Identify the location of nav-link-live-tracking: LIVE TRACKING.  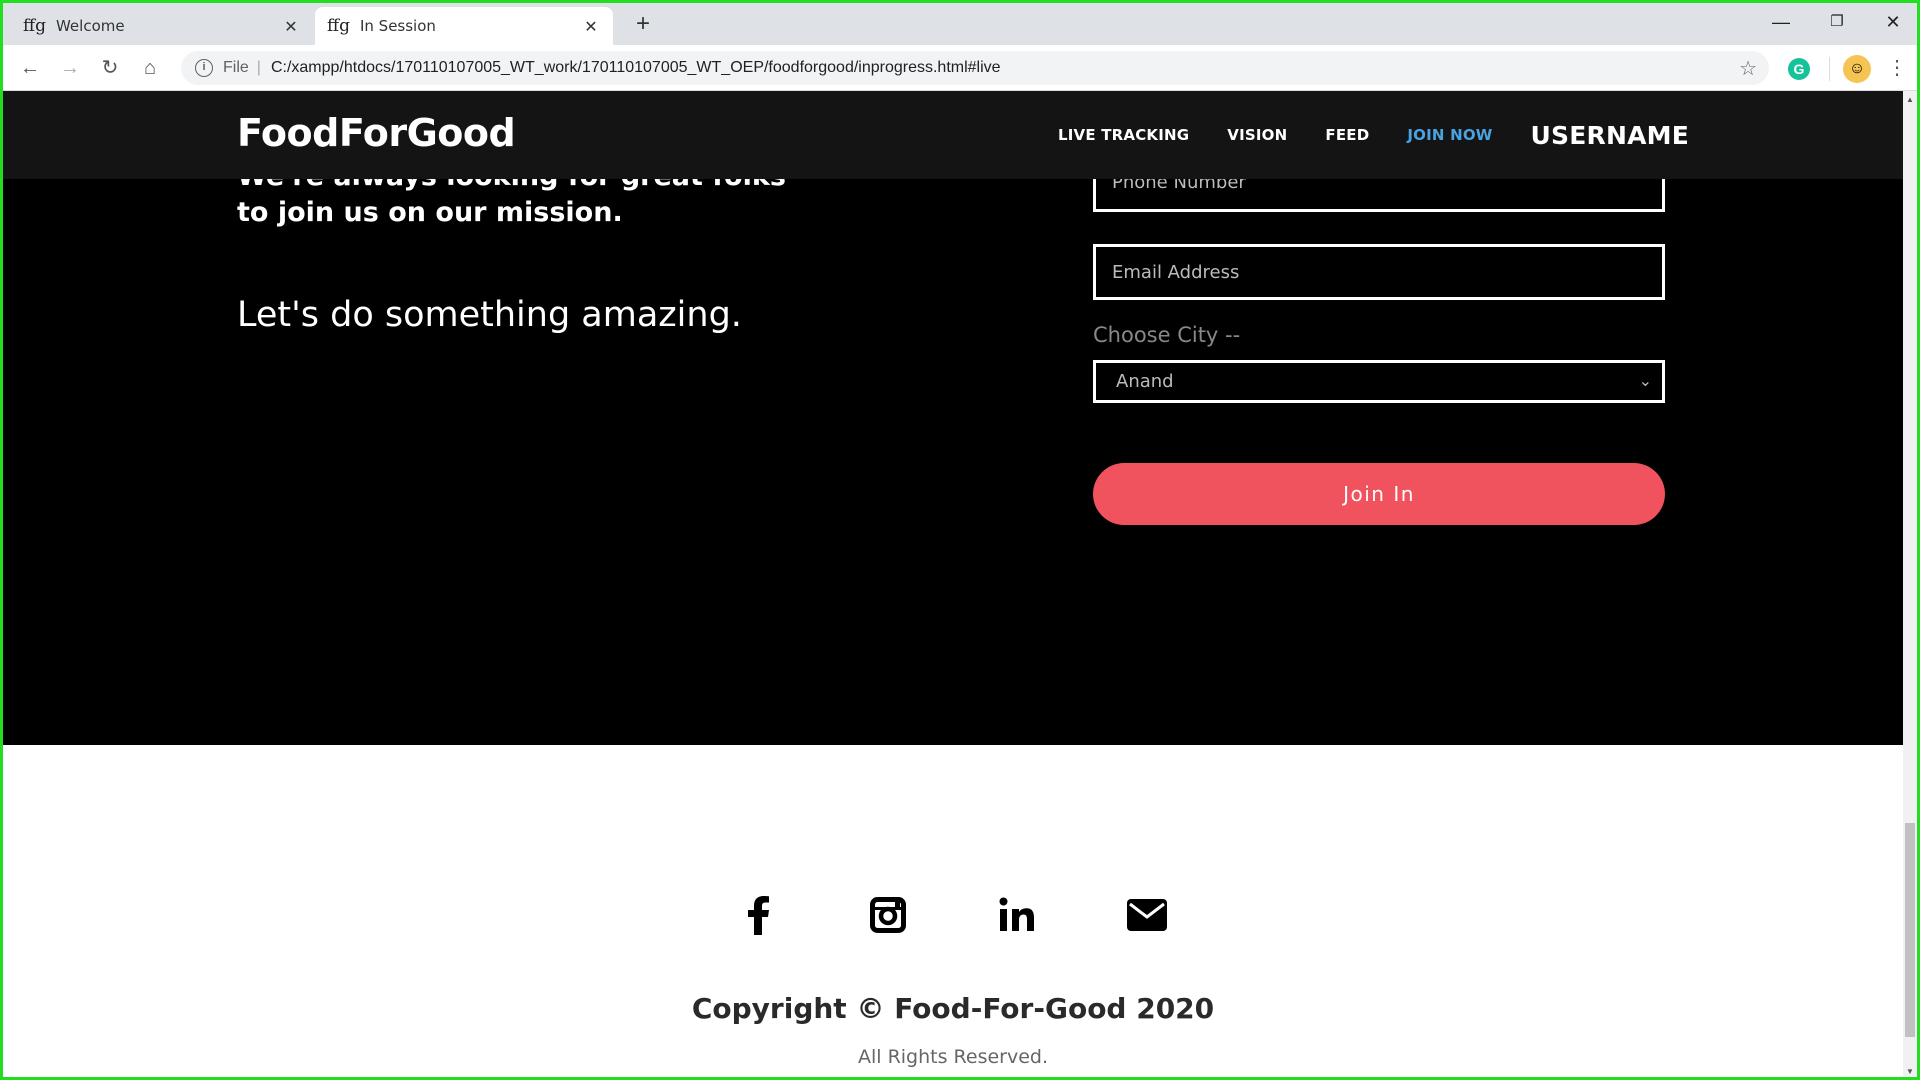
(1123, 135).